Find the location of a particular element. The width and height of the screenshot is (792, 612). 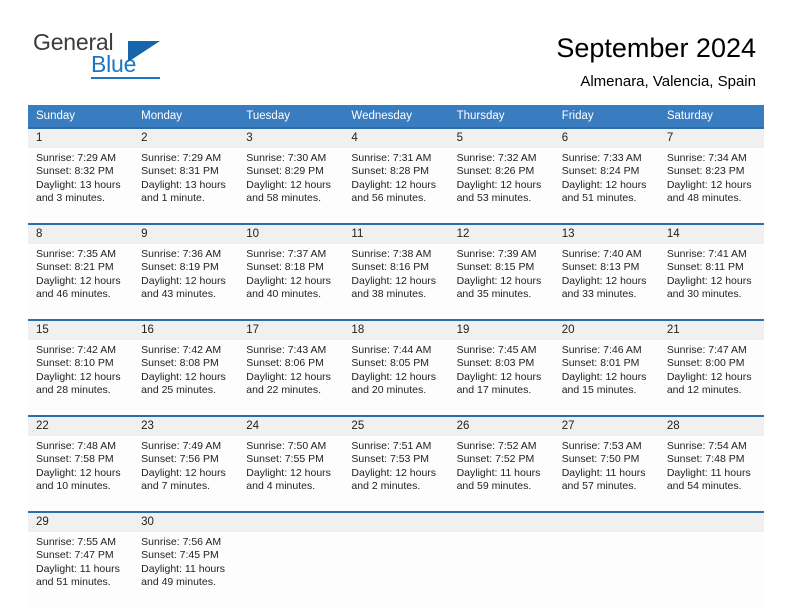

sunset-text: Sunset: 8:31 PM is located at coordinates (180, 171).